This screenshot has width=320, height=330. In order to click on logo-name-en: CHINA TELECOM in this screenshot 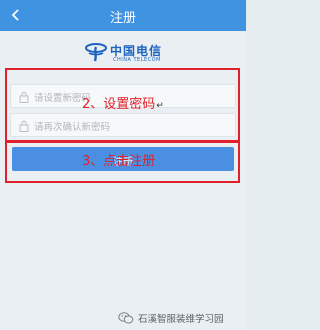, I will do `click(137, 60)`.